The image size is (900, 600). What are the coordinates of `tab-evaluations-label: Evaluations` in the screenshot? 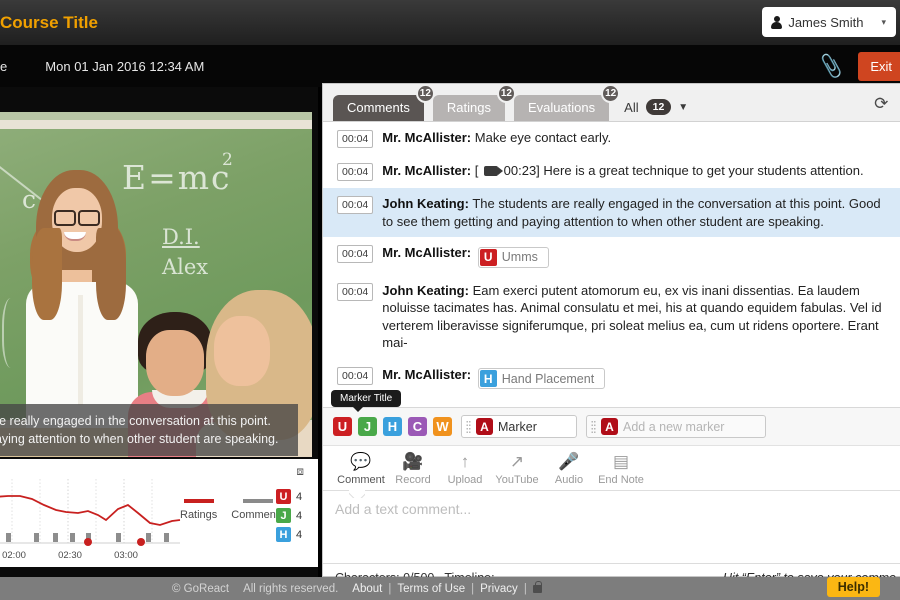 It's located at (561, 107).